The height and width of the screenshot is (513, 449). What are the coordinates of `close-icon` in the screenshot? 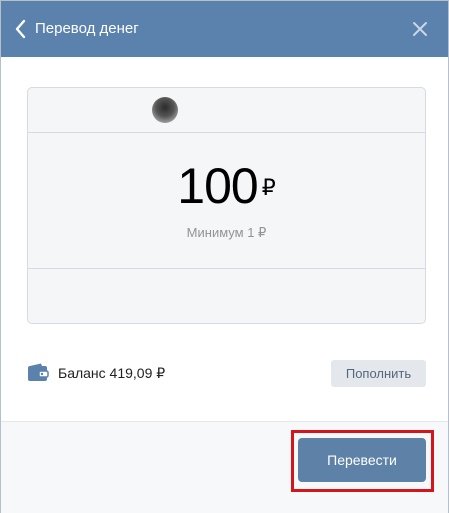 It's located at (420, 29).